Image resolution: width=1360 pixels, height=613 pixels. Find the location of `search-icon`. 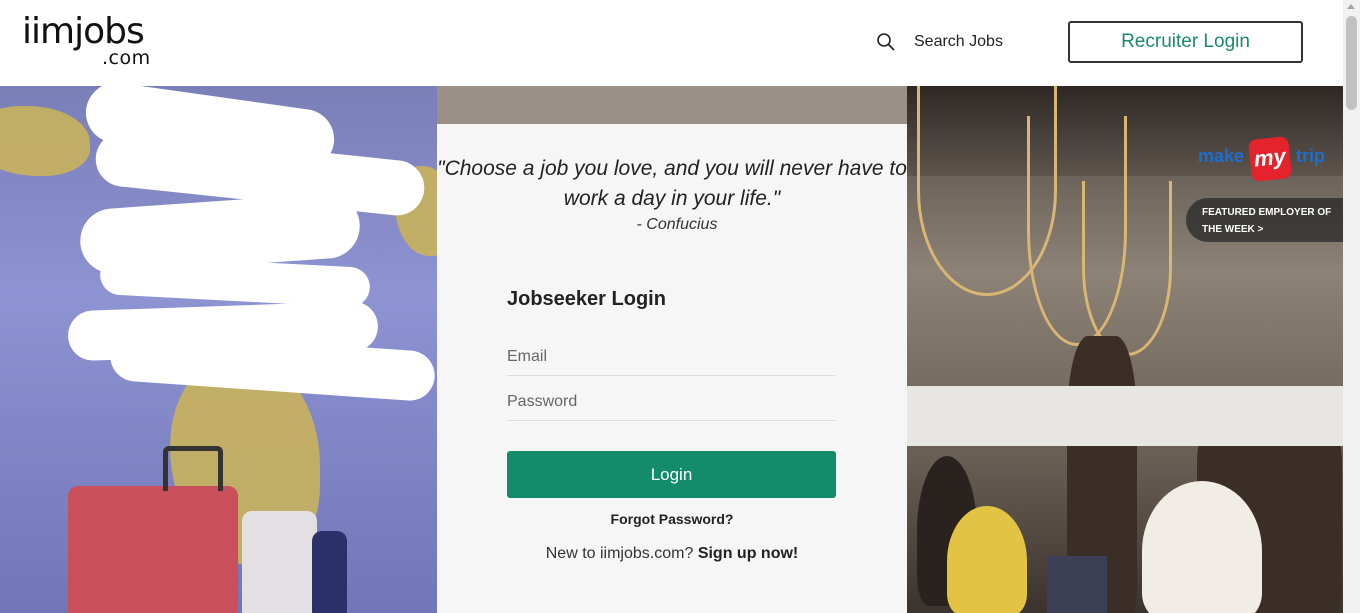

search-icon is located at coordinates (886, 42).